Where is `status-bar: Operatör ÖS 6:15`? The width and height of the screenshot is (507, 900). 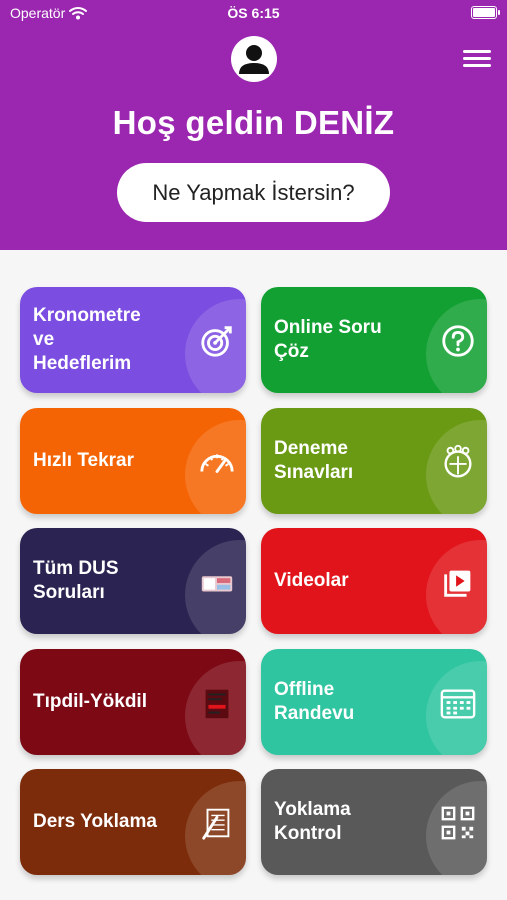 status-bar: Operatör ÖS 6:15 is located at coordinates (253, 14).